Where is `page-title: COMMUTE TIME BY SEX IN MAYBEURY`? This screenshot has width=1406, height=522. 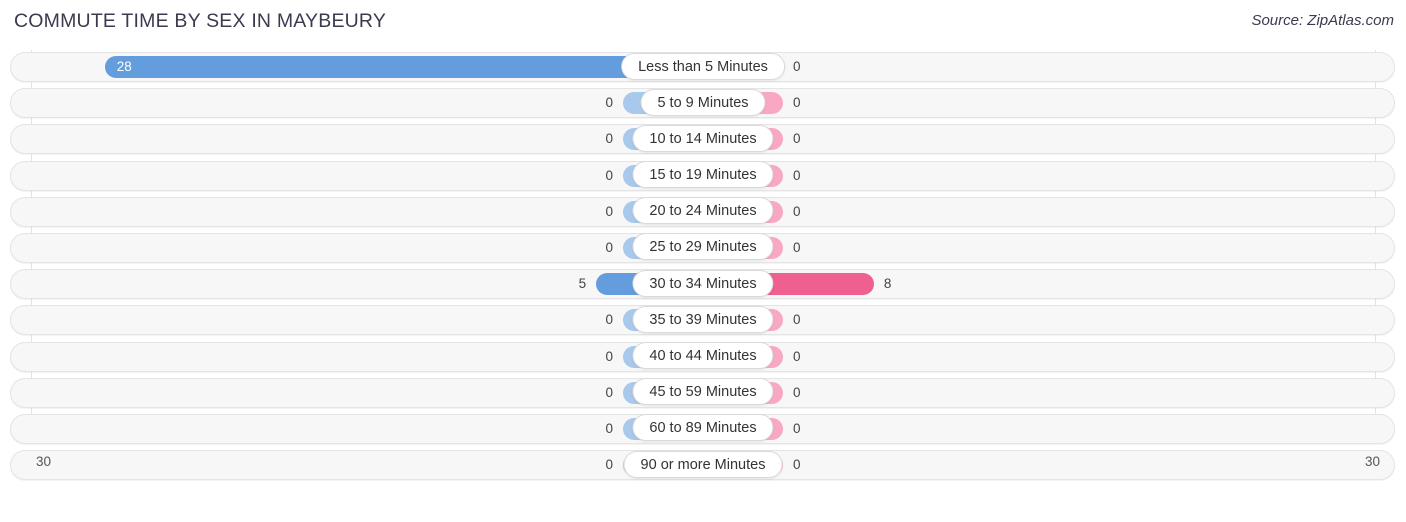
page-title: COMMUTE TIME BY SEX IN MAYBEURY is located at coordinates (200, 21).